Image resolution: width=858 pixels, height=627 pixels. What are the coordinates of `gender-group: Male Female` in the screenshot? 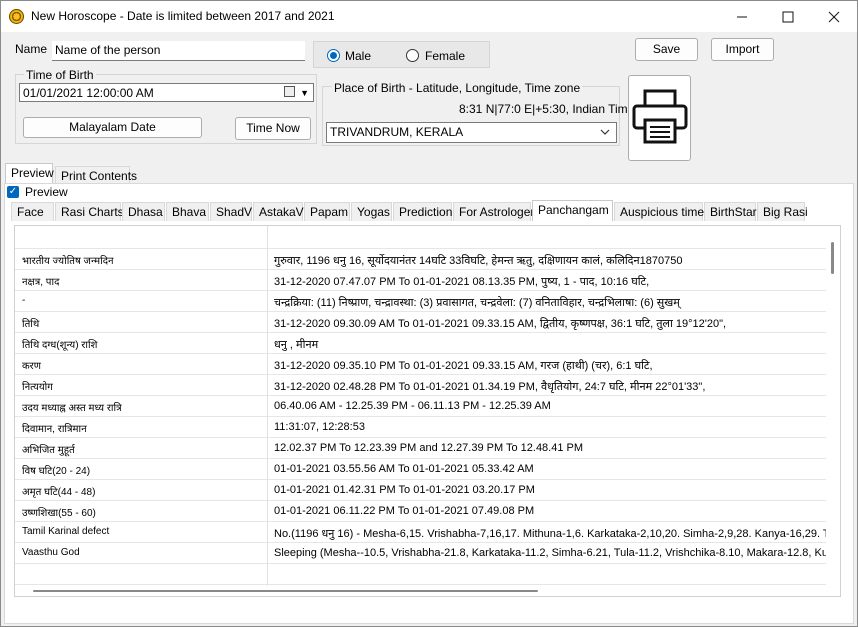 It's located at (401, 54).